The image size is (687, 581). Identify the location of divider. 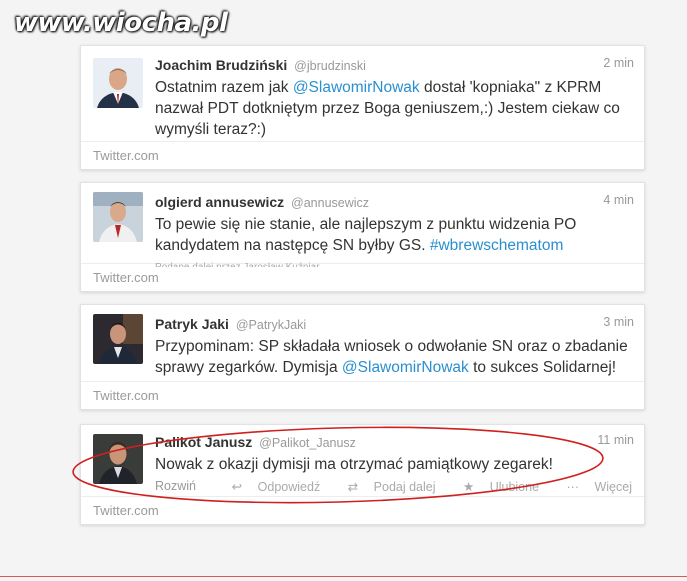
(343, 576).